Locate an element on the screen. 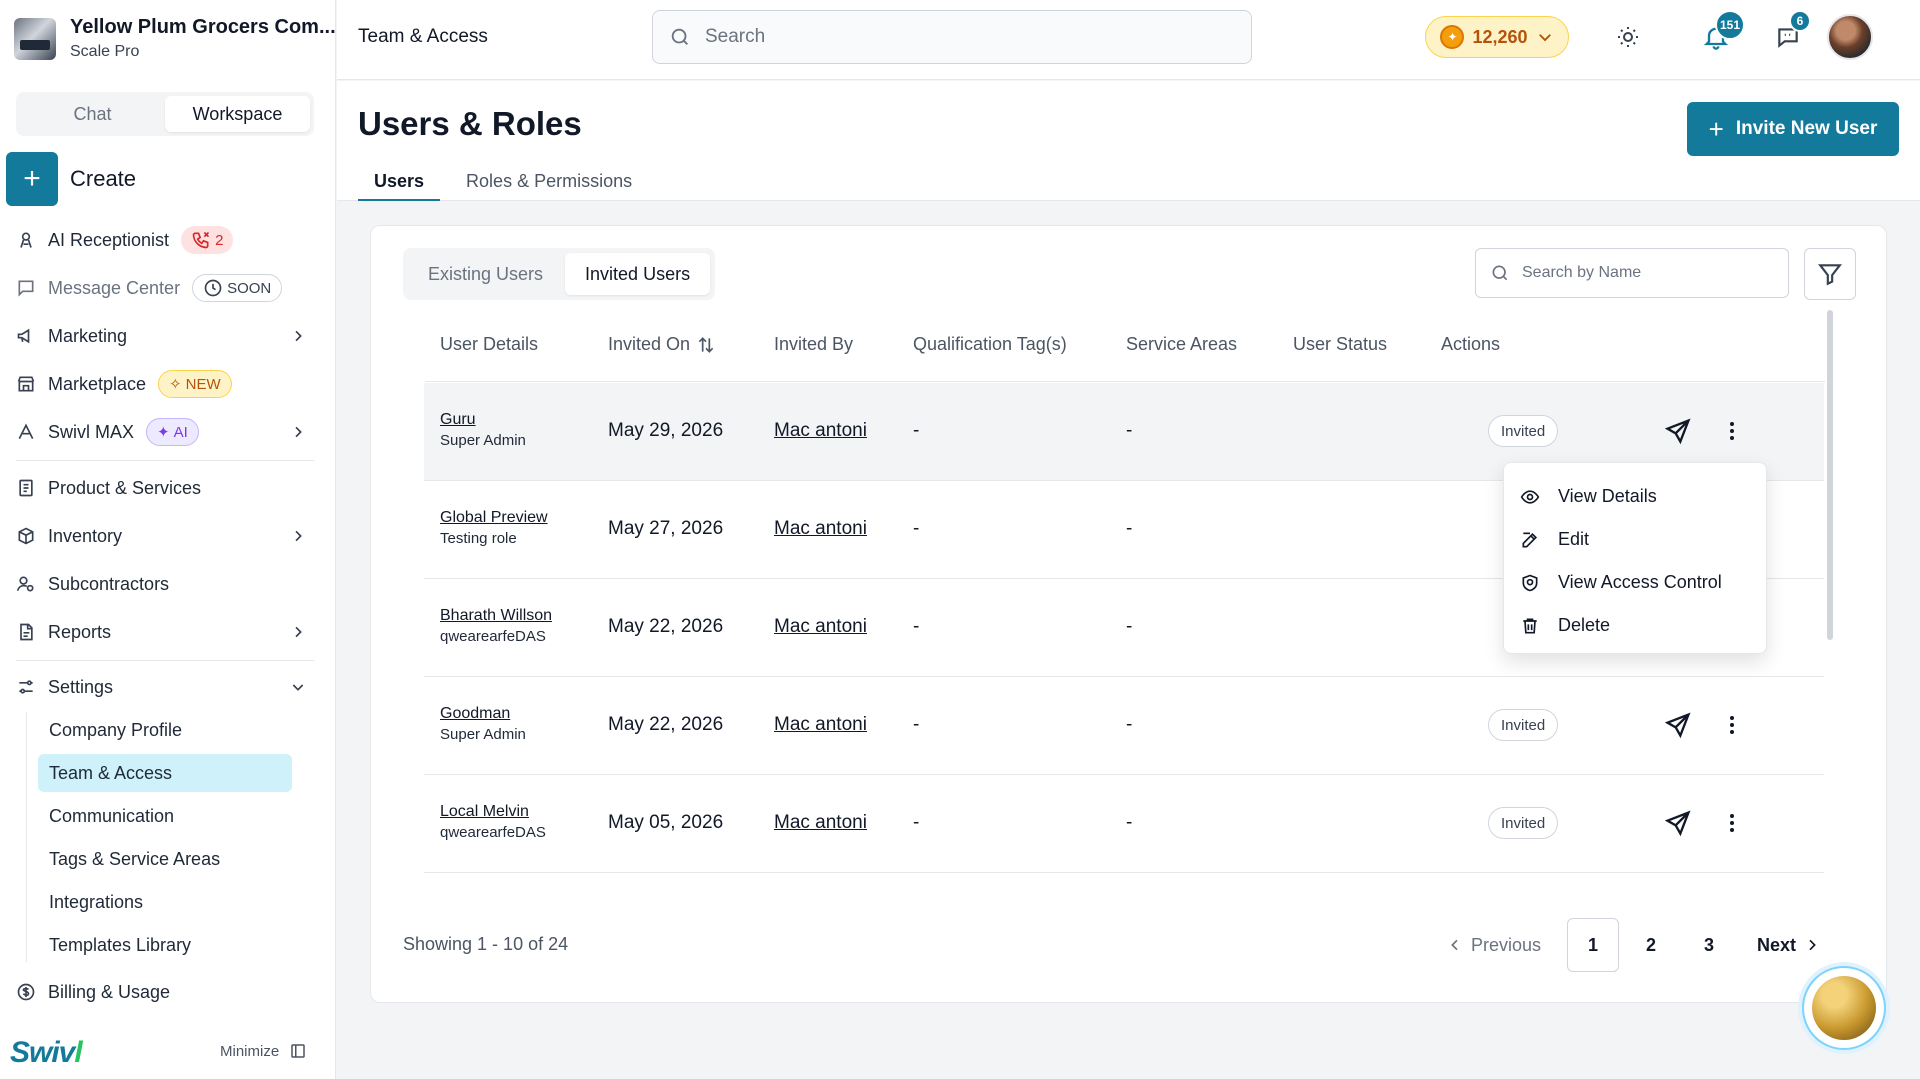 The height and width of the screenshot is (1079, 1920). tab-roles-permissions: Roles & Permissions is located at coordinates (549, 182).